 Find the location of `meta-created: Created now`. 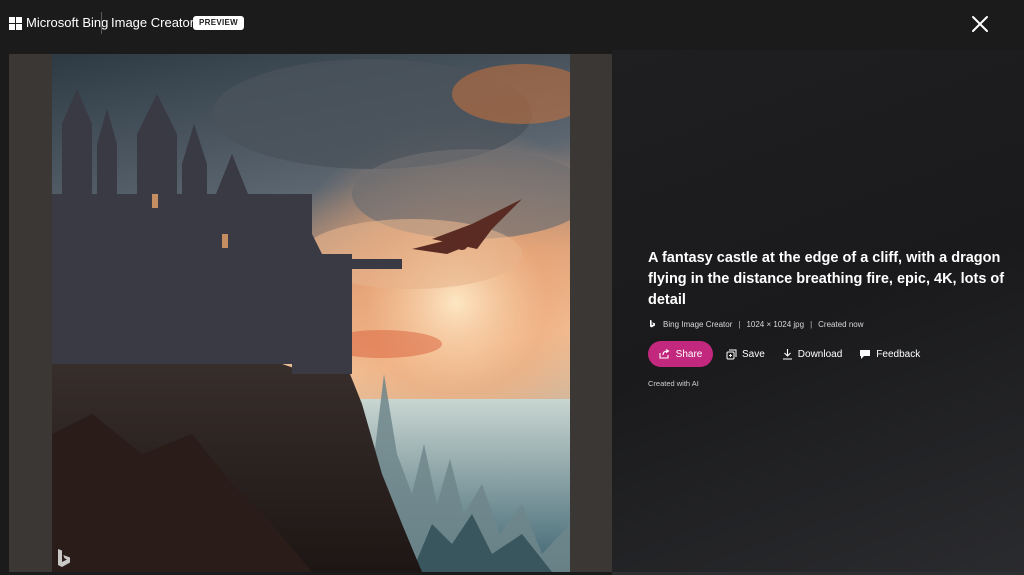

meta-created: Created now is located at coordinates (841, 324).